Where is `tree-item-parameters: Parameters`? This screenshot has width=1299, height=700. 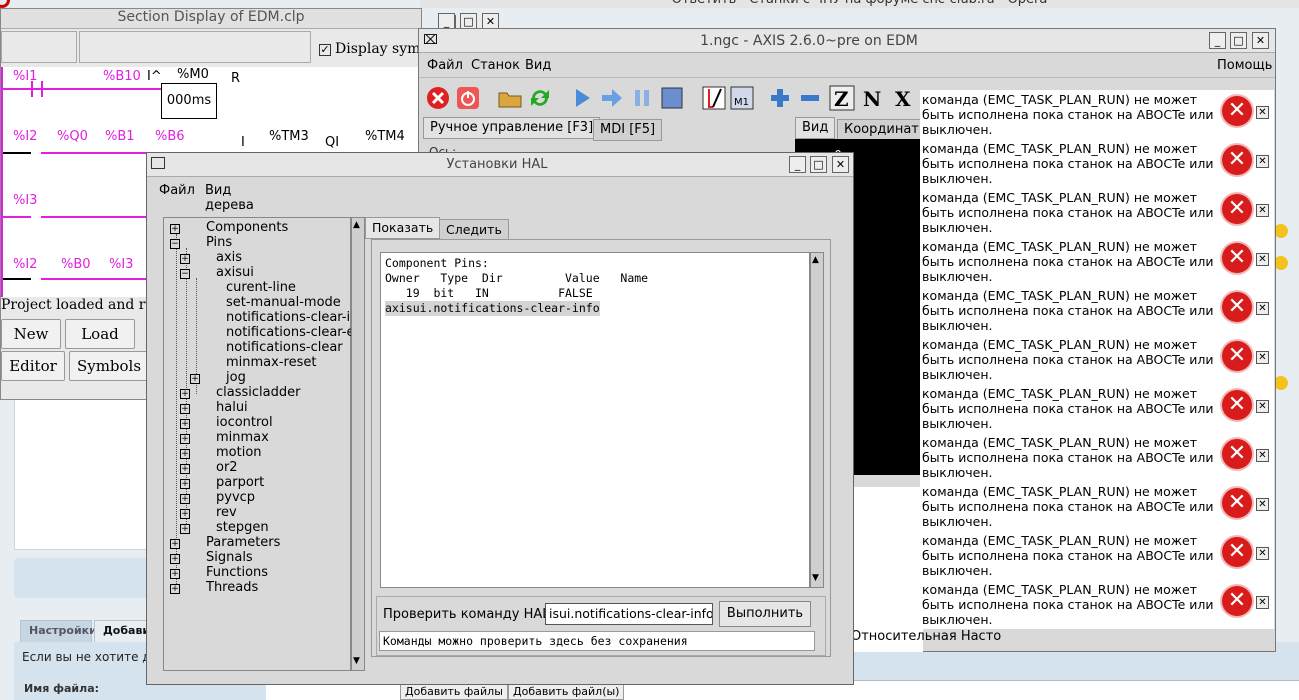
tree-item-parameters: Parameters is located at coordinates (243, 542).